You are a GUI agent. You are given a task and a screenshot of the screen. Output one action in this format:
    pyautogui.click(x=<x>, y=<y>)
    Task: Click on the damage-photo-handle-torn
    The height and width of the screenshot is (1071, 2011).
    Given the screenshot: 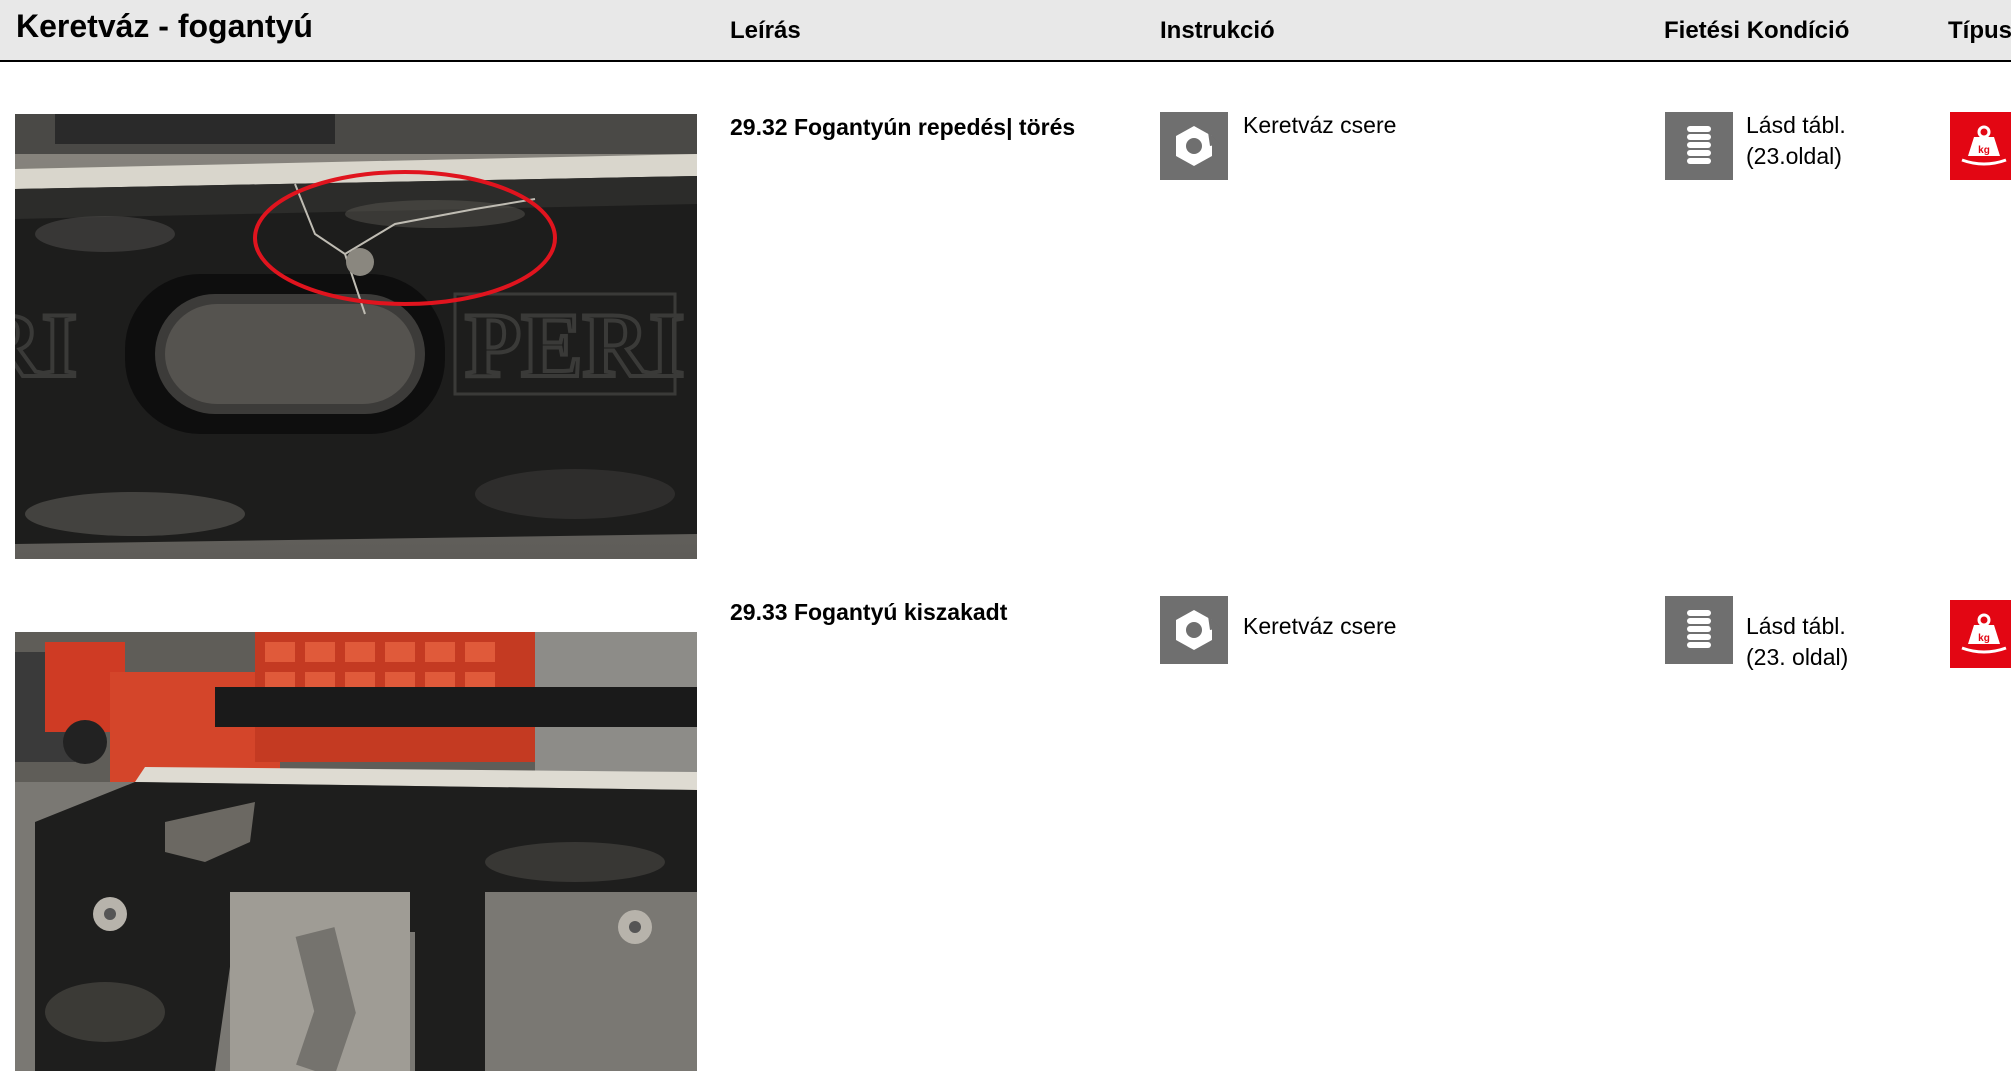 What is the action you would take?
    pyautogui.click(x=356, y=851)
    